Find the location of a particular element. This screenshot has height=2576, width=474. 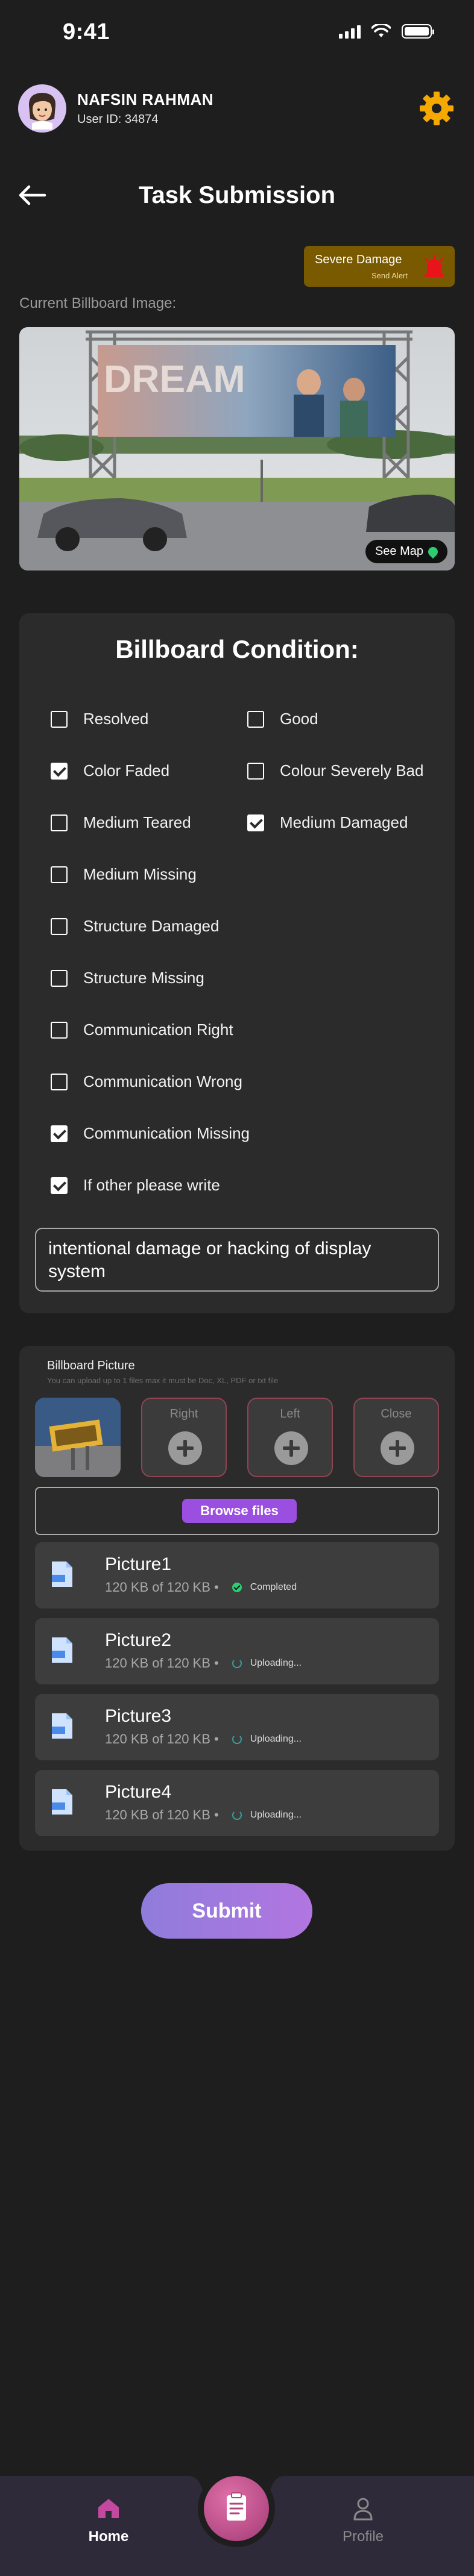

user-profile: NAFSIN RAHMAN User ID: 34874 is located at coordinates (115, 109).